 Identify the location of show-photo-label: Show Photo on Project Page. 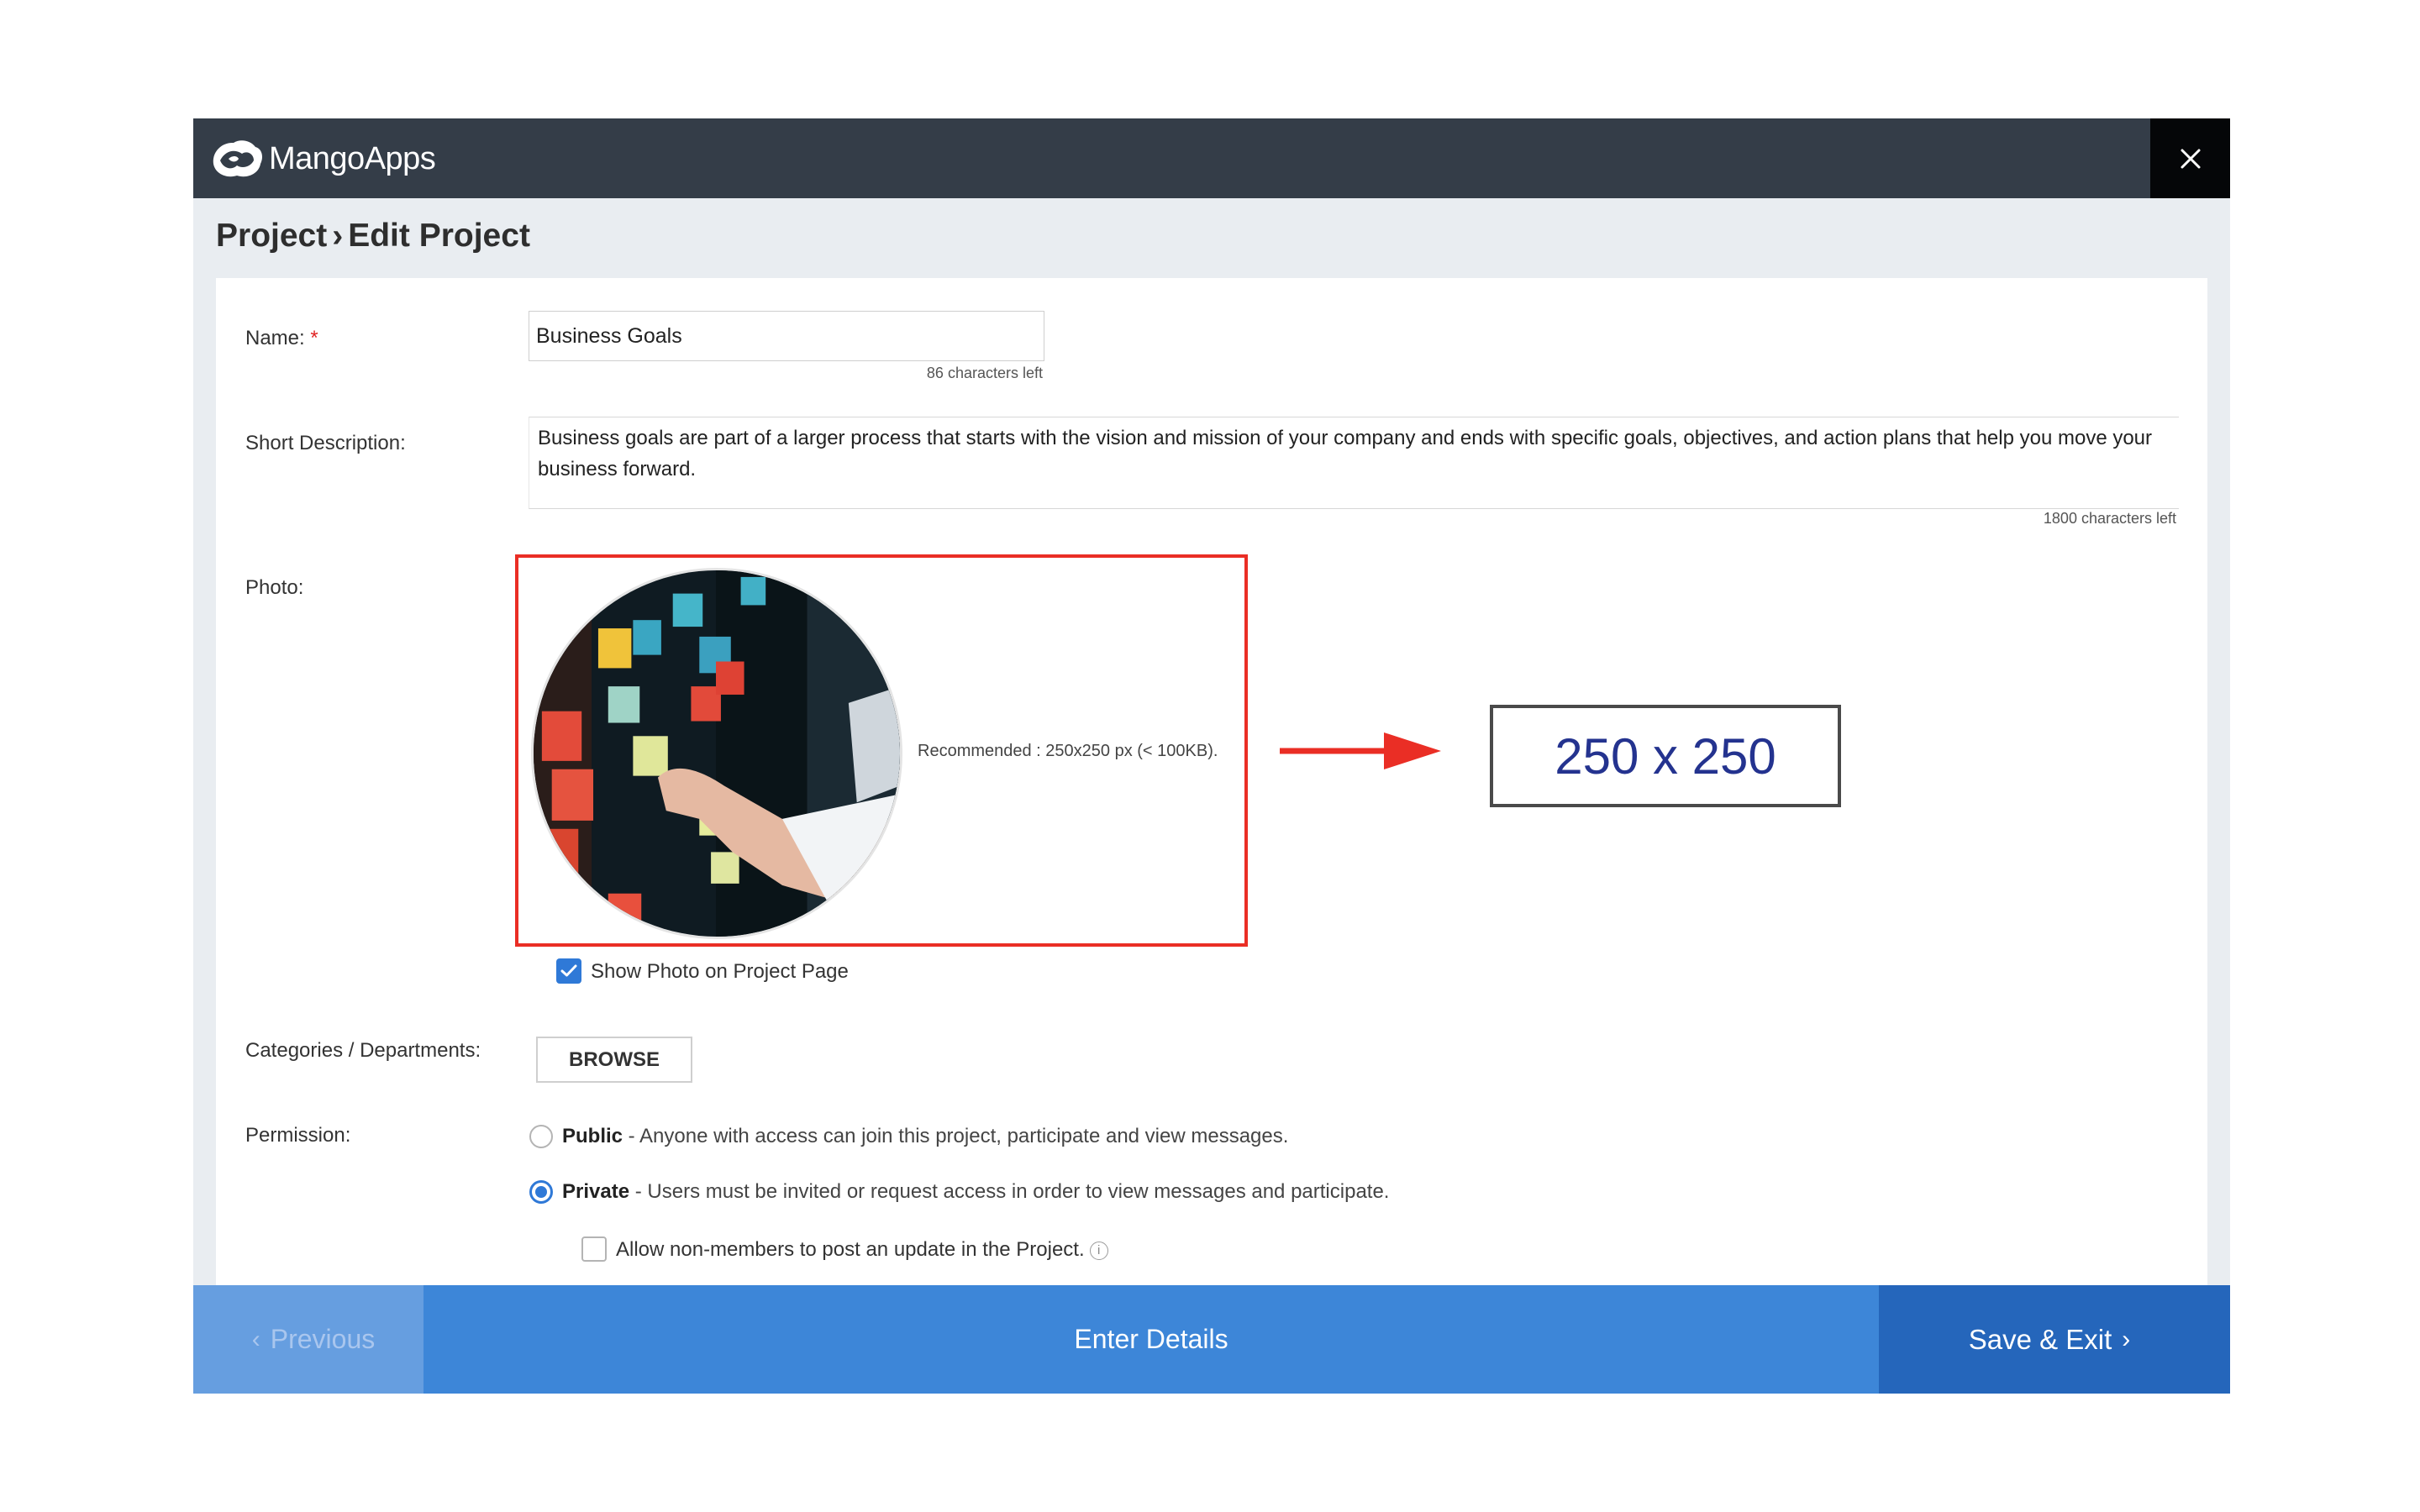
(720, 971).